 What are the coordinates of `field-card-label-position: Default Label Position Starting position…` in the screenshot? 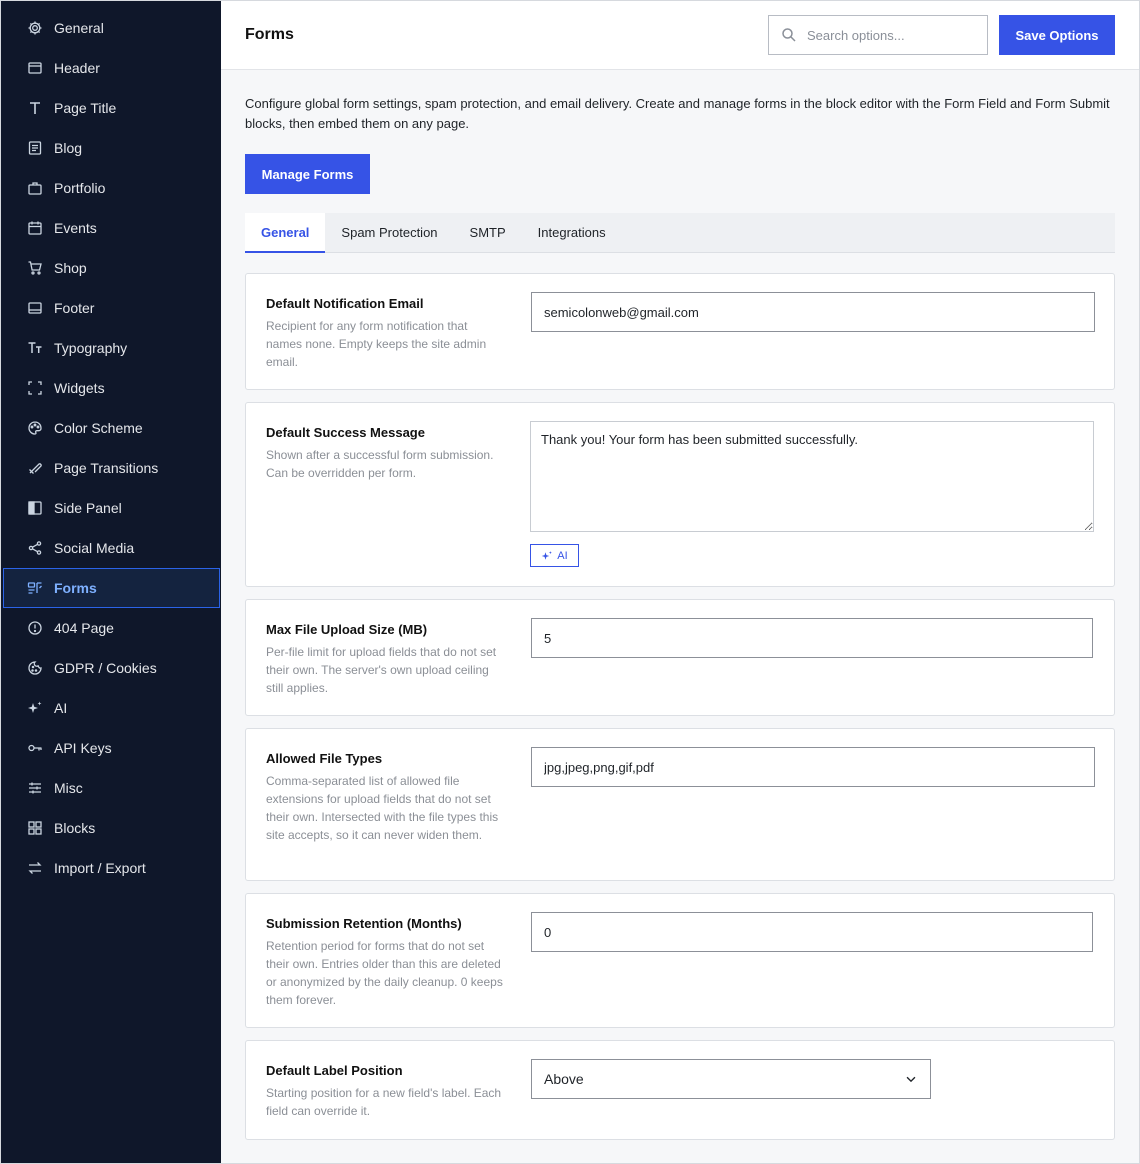 It's located at (680, 1090).